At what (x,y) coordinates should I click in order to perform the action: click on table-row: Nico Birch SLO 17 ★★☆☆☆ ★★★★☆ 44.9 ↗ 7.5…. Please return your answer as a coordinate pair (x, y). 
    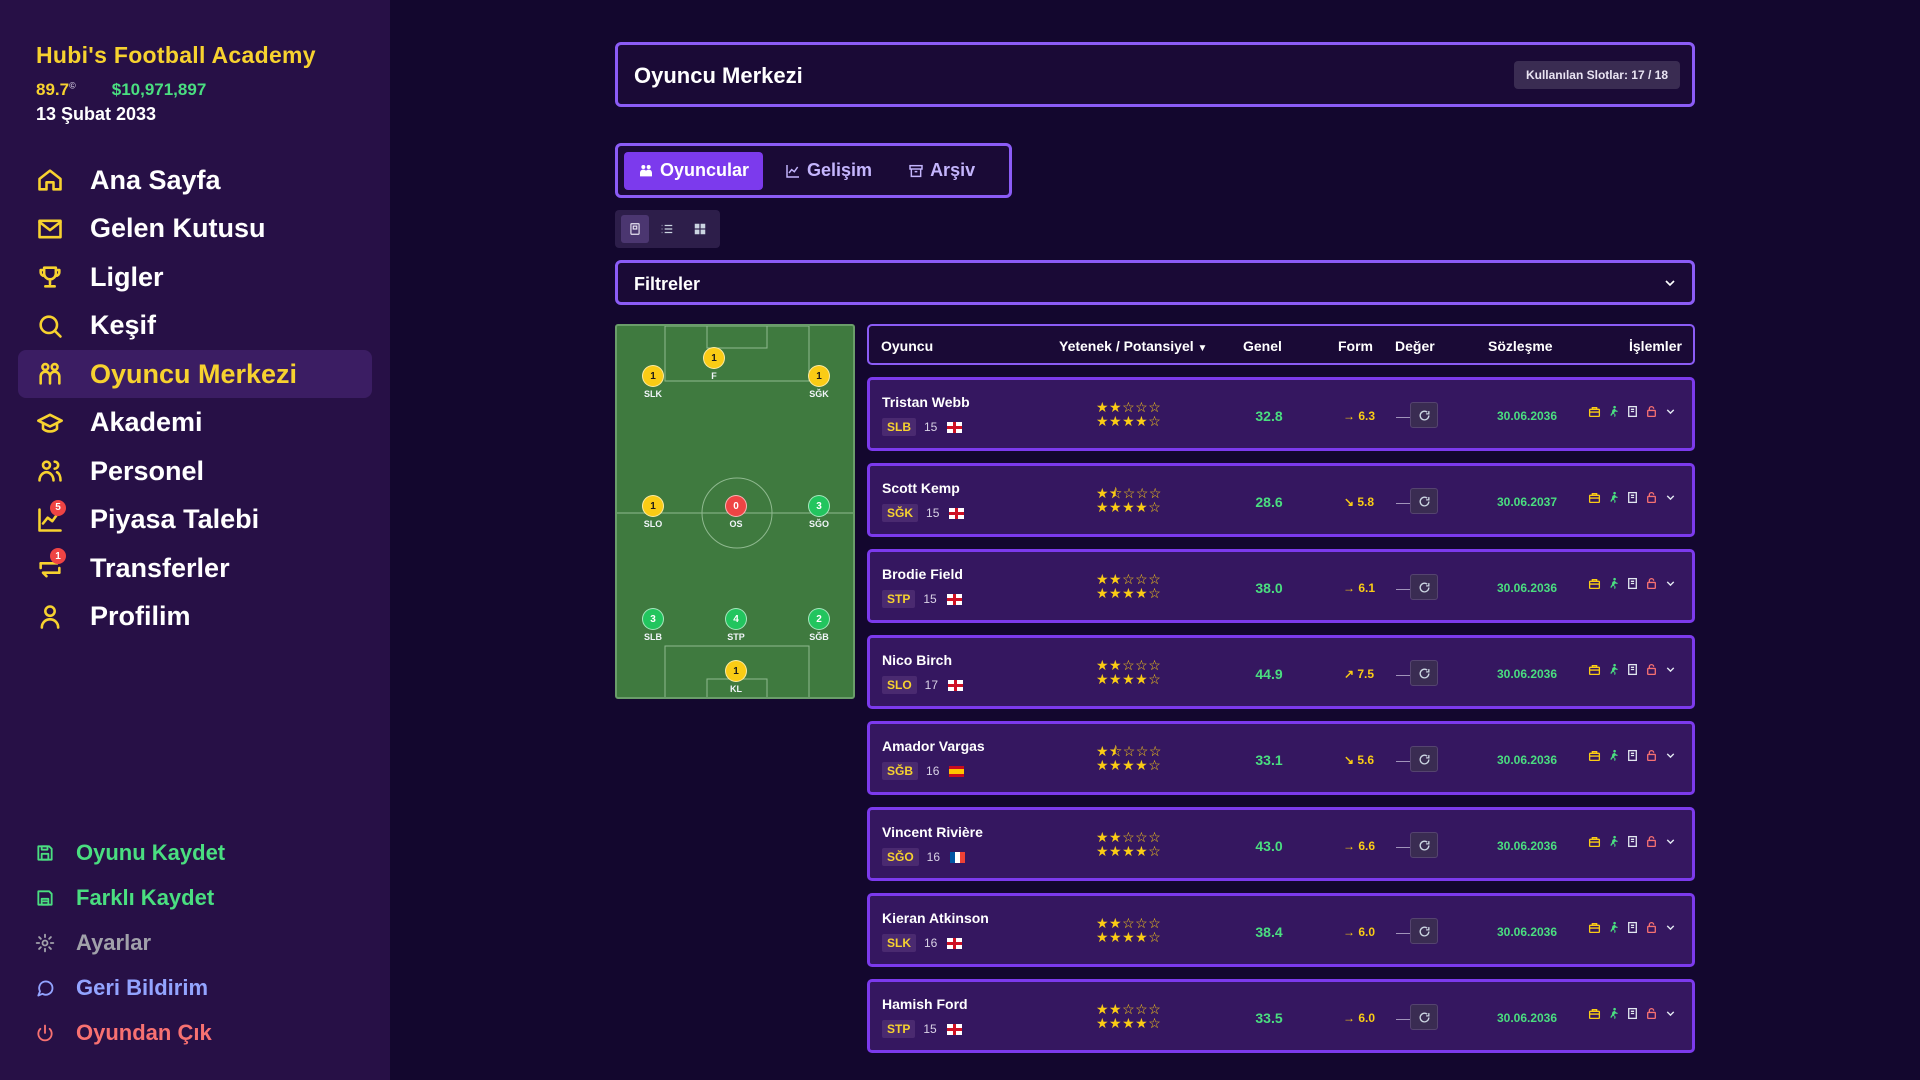
    Looking at the image, I should click on (1281, 672).